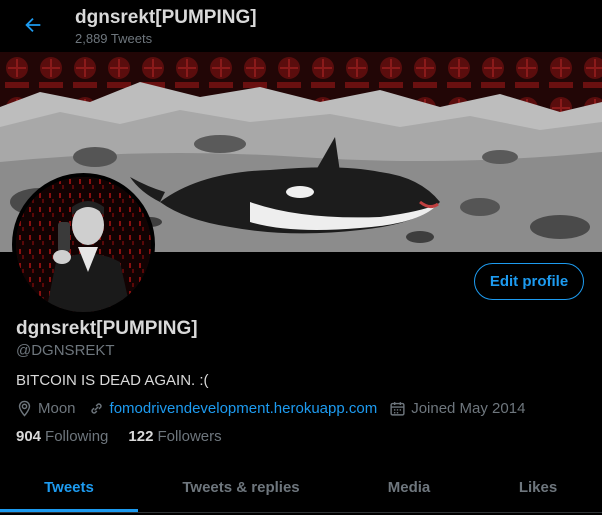  I want to click on link-icon, so click(96, 408).